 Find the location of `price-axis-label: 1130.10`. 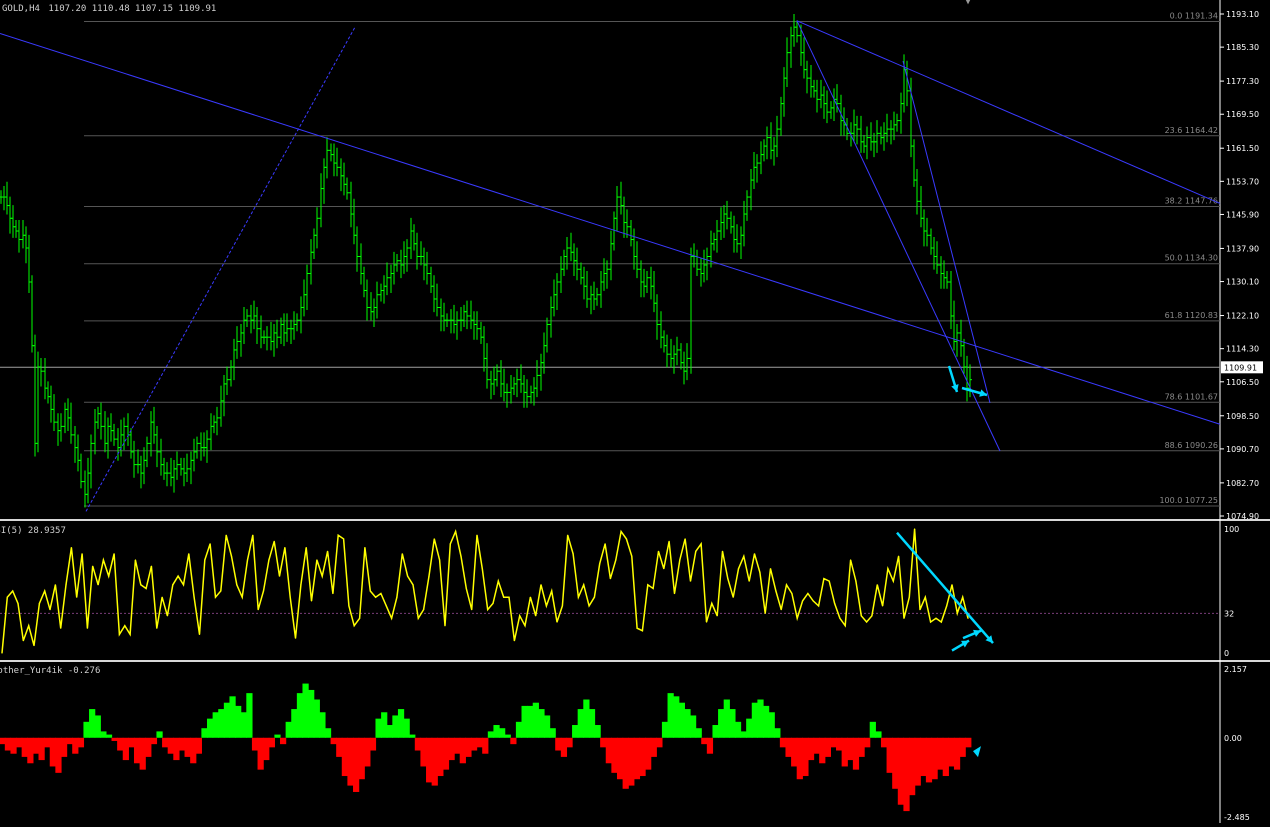

price-axis-label: 1130.10 is located at coordinates (1242, 282).